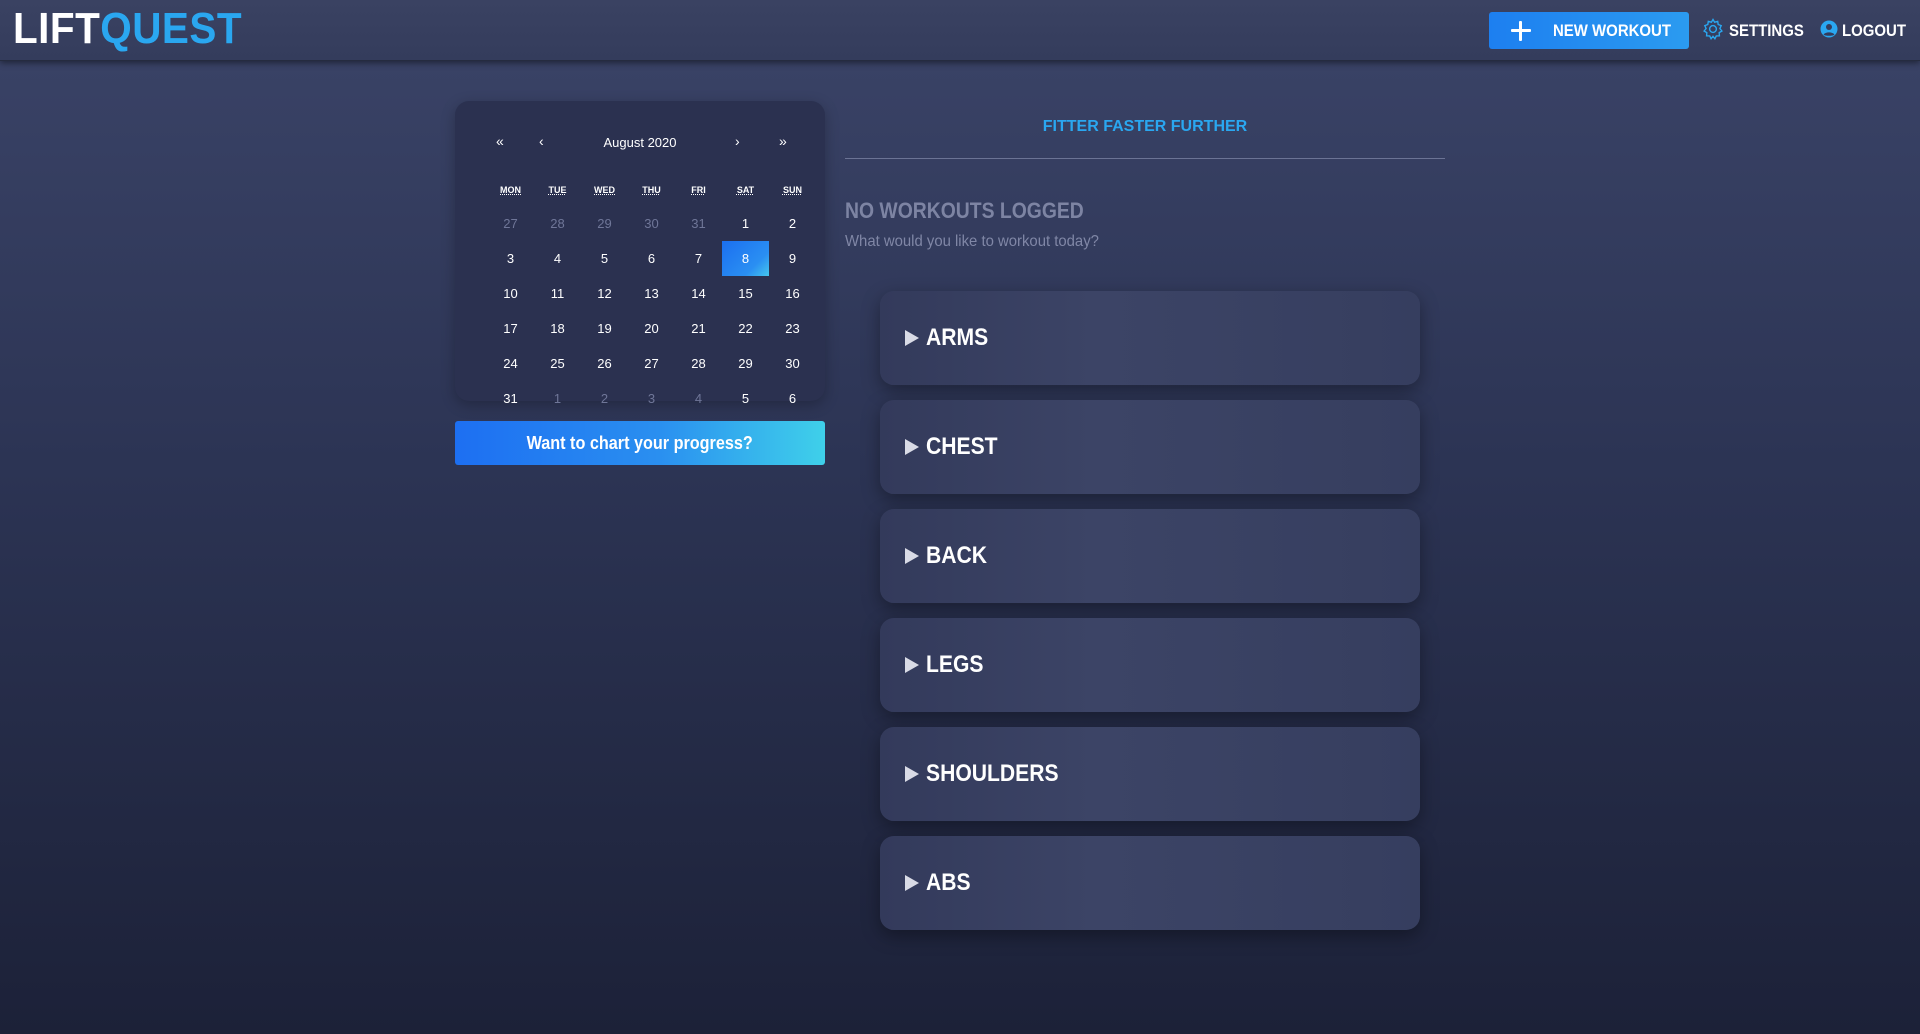 The height and width of the screenshot is (1034, 1920). Describe the element at coordinates (792, 328) in the screenshot. I see `calendar-day: 23` at that location.